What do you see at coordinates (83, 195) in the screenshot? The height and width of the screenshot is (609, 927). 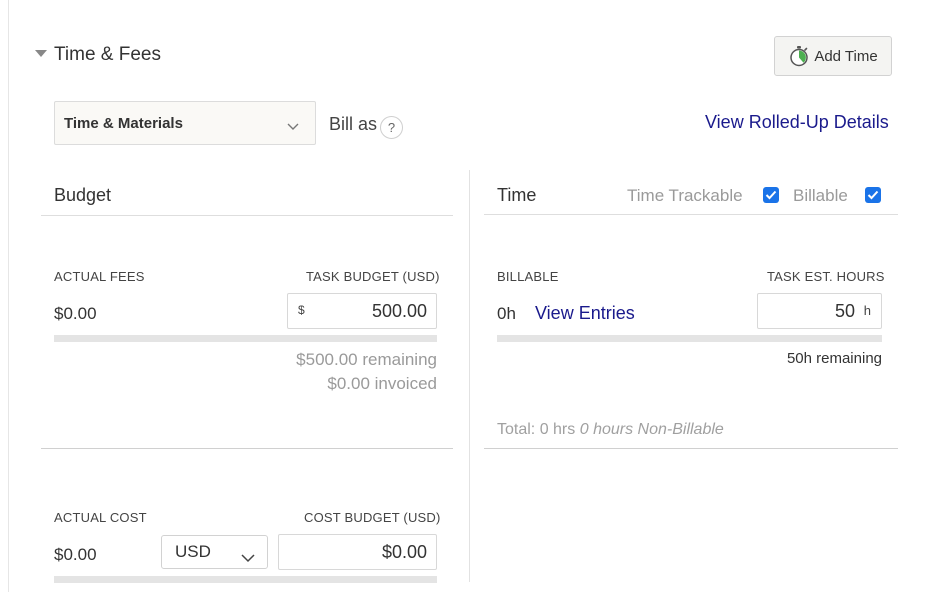 I see `budget-header: Budget` at bounding box center [83, 195].